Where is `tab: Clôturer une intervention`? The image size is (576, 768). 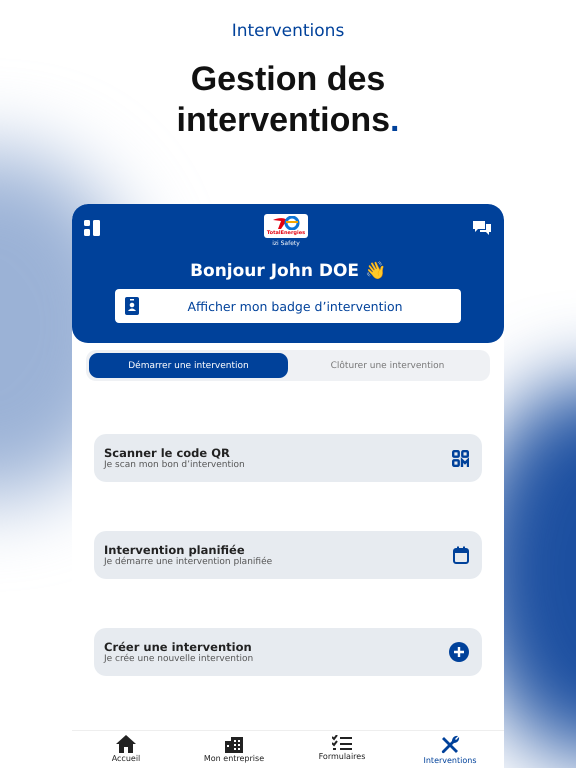 tab: Clôturer une intervention is located at coordinates (387, 365).